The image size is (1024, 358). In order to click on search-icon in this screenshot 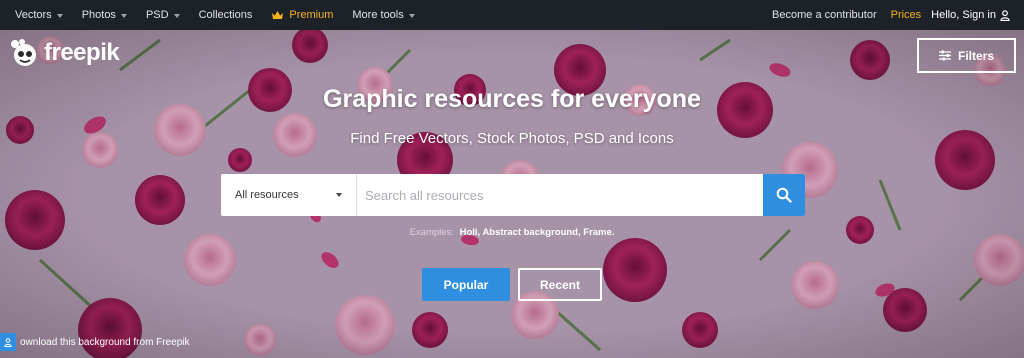, I will do `click(784, 195)`.